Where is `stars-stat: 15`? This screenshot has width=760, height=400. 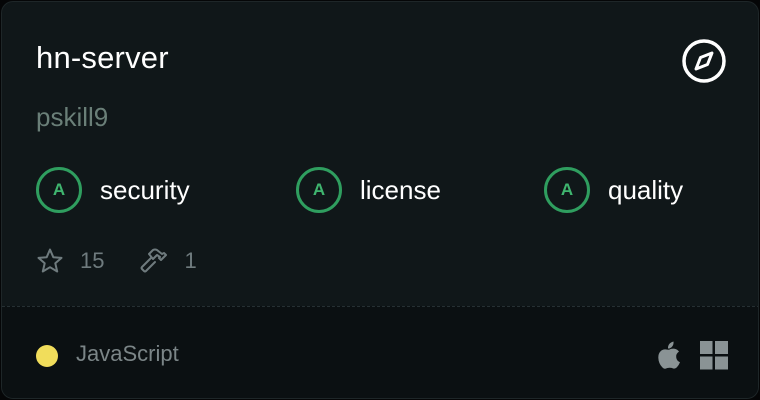
stars-stat: 15 is located at coordinates (70, 261).